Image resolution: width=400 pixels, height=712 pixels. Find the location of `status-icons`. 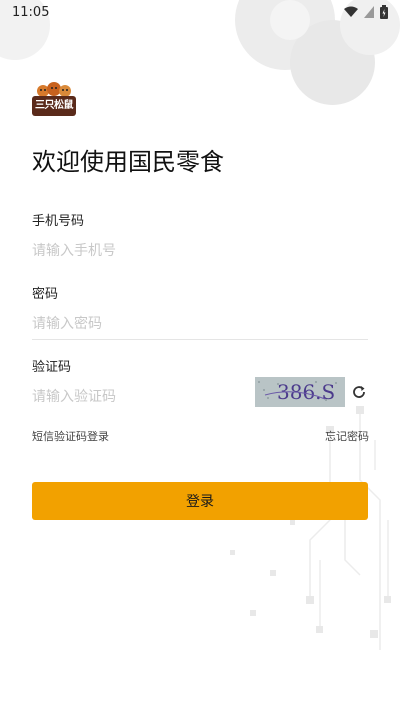

status-icons is located at coordinates (366, 12).